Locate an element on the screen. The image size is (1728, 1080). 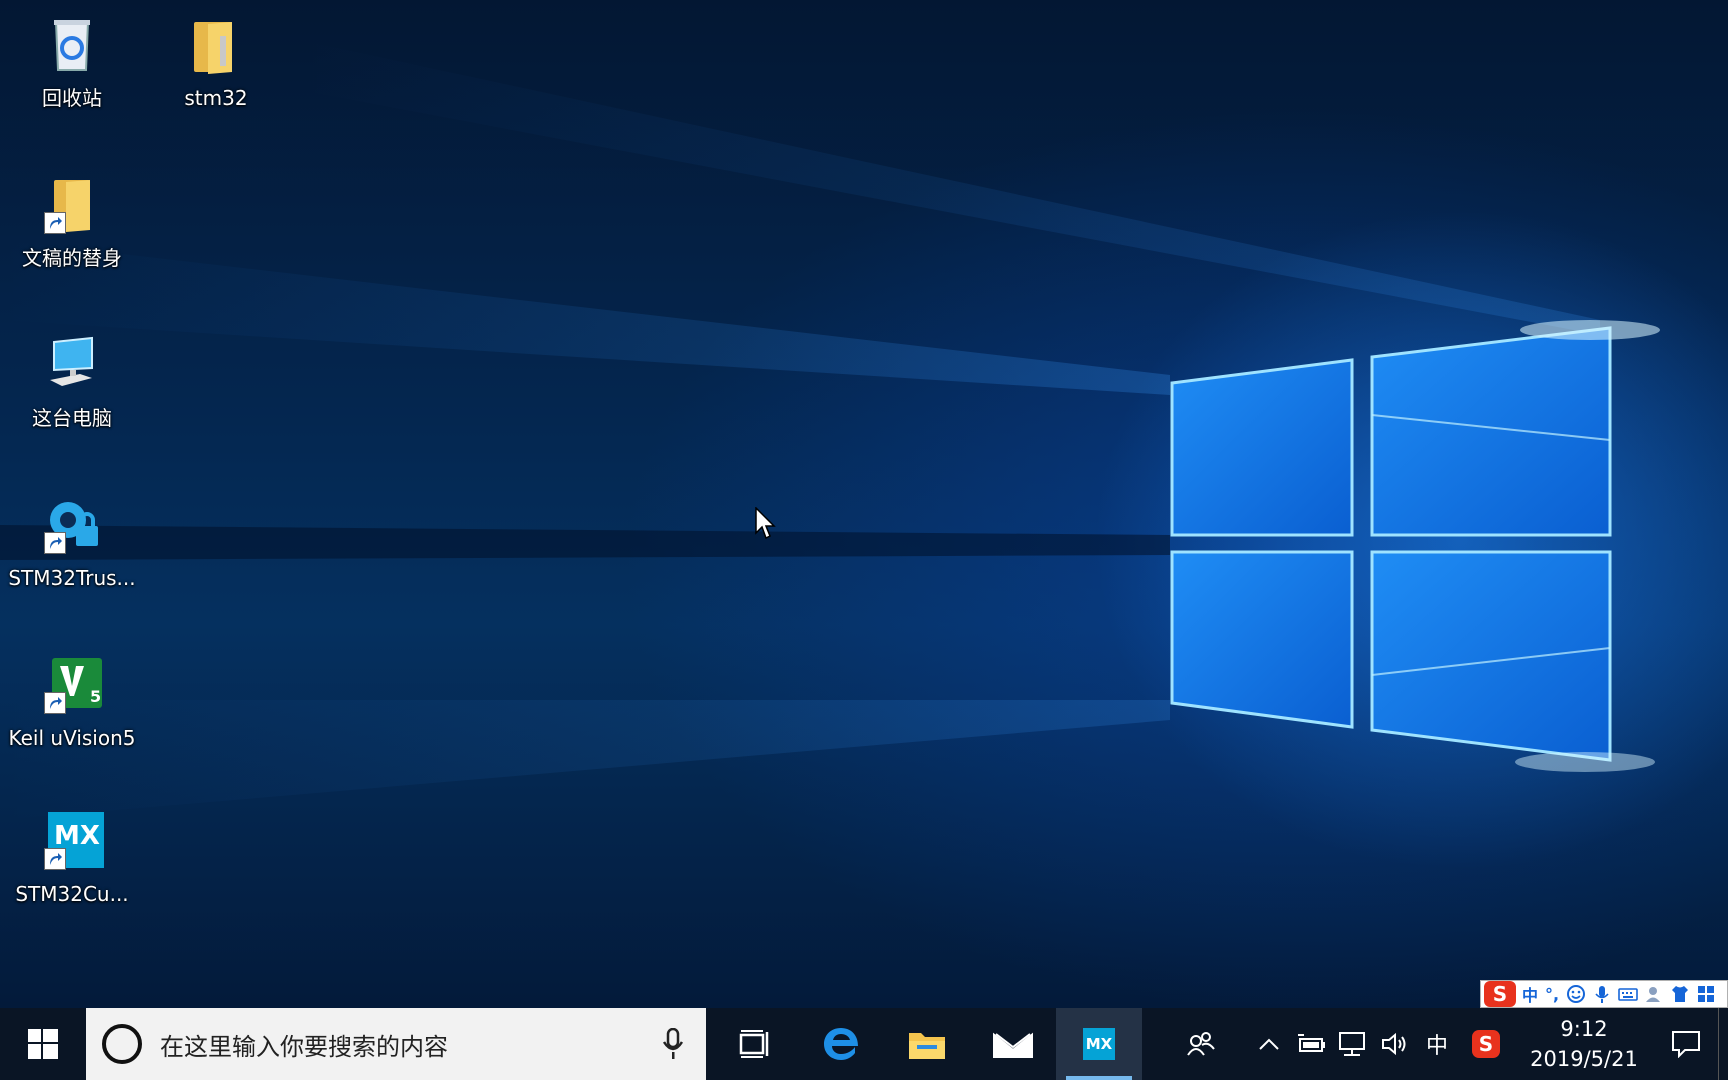
taskbar: 在这里输入你要搜索的内容 MX 中 S 9:12 2019/5/21 is located at coordinates (864, 1044).